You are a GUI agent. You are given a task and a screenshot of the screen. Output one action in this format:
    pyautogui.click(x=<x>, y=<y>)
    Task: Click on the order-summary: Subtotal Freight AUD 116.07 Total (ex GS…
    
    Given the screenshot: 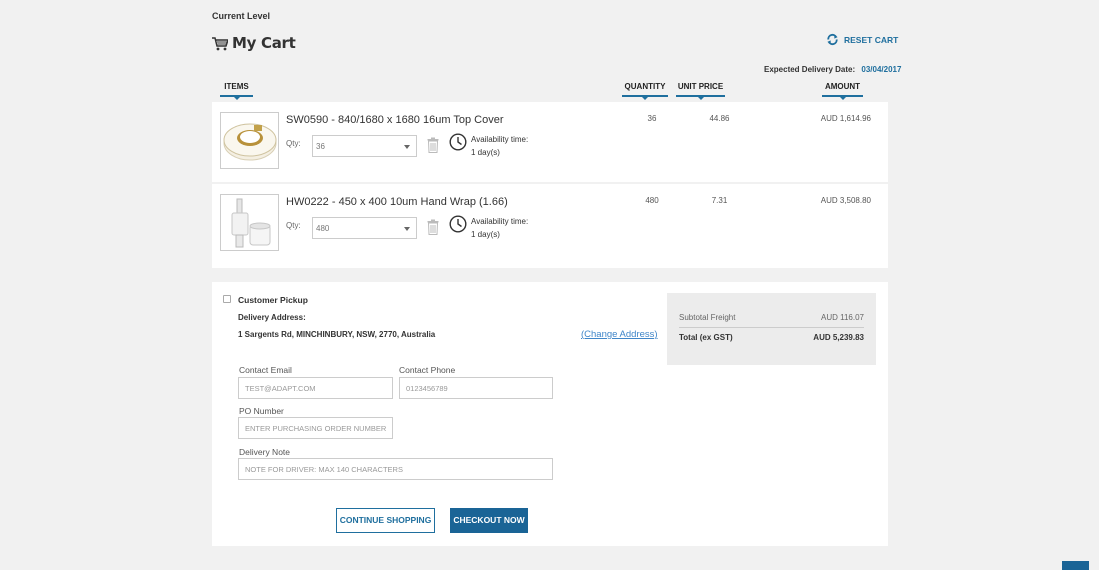 What is the action you would take?
    pyautogui.click(x=771, y=329)
    